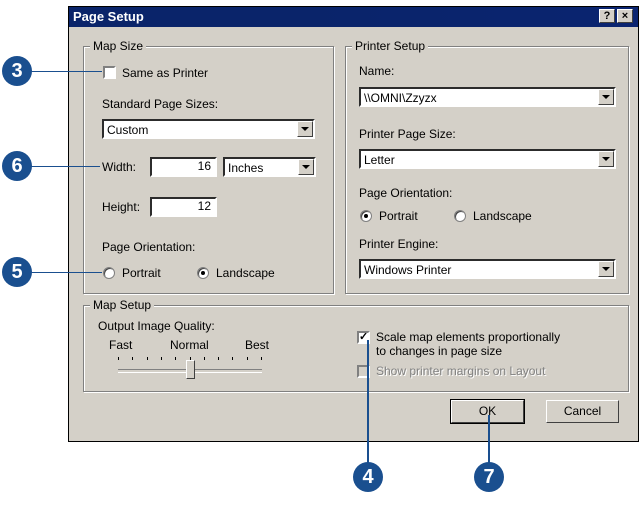 The width and height of the screenshot is (640, 509). Describe the element at coordinates (379, 160) in the screenshot. I see `printer-page-size-value: Letter` at that location.